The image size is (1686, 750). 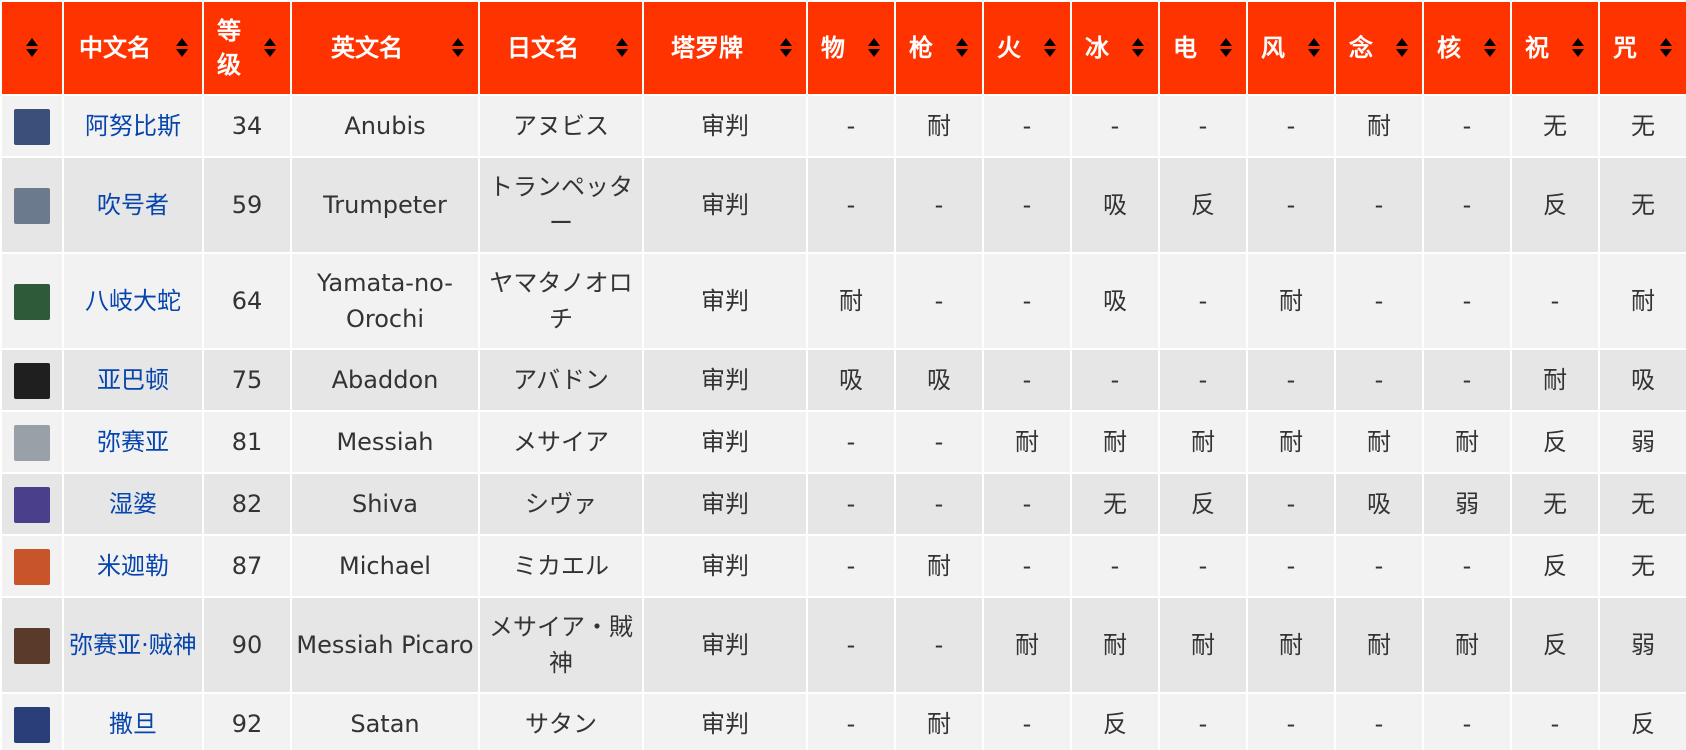 What do you see at coordinates (133, 724) in the screenshot?
I see `persona-link: 撒旦` at bounding box center [133, 724].